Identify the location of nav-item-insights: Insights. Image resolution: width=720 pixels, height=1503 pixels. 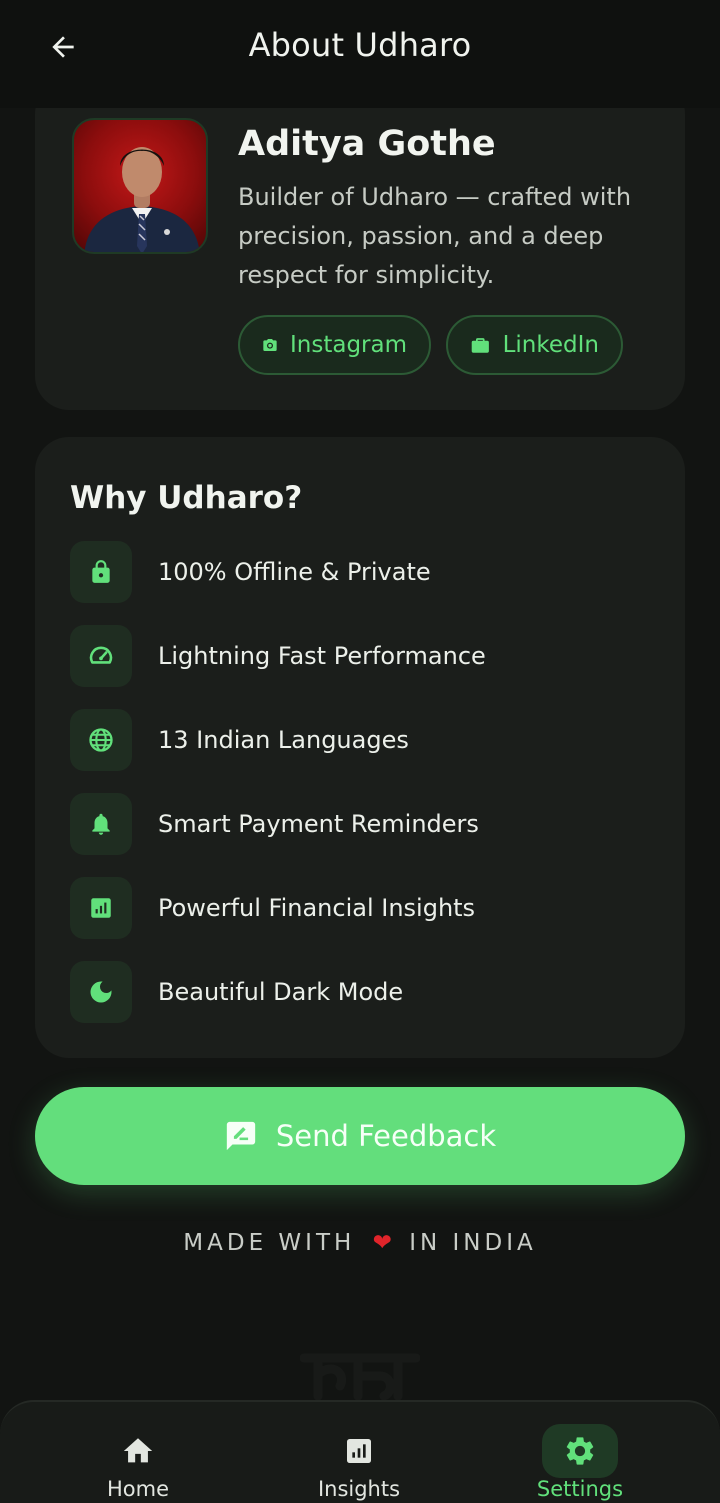
(359, 1452).